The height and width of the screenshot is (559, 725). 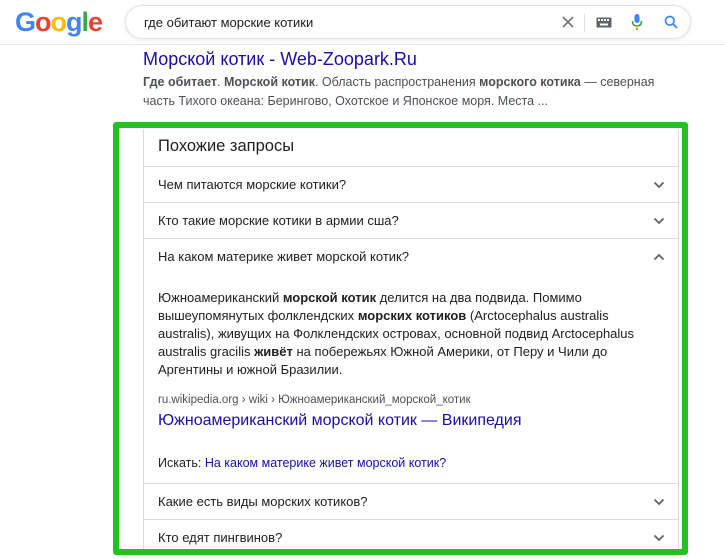 What do you see at coordinates (637, 22) in the screenshot?
I see `microphone-icon` at bounding box center [637, 22].